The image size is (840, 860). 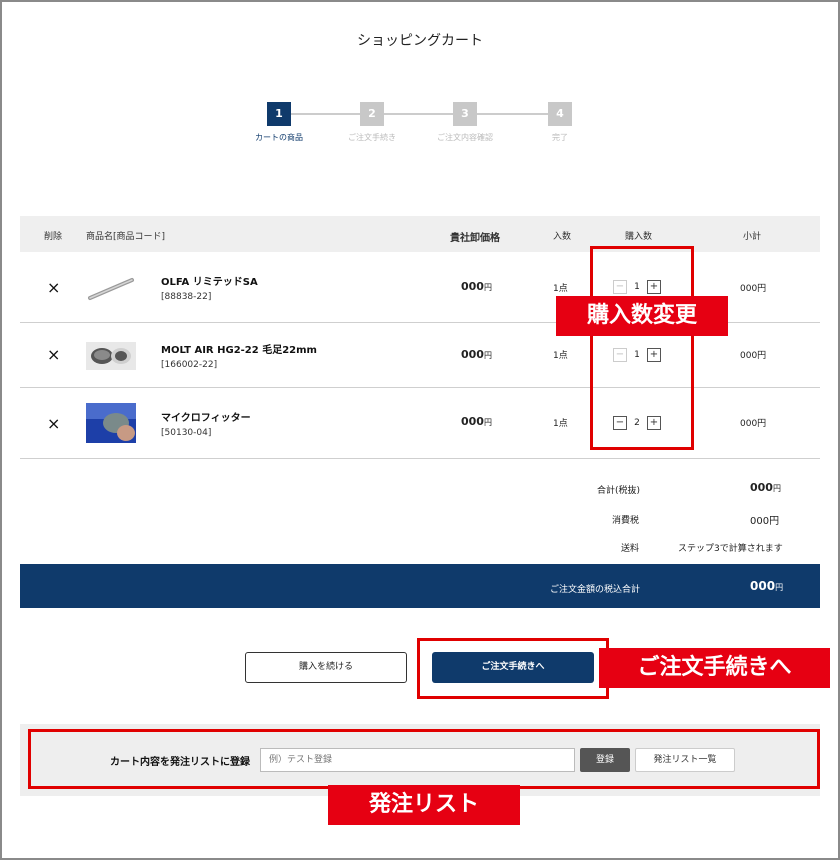 What do you see at coordinates (595, 590) in the screenshot?
I see `grand-total-label: ご注文金額の税込合計` at bounding box center [595, 590].